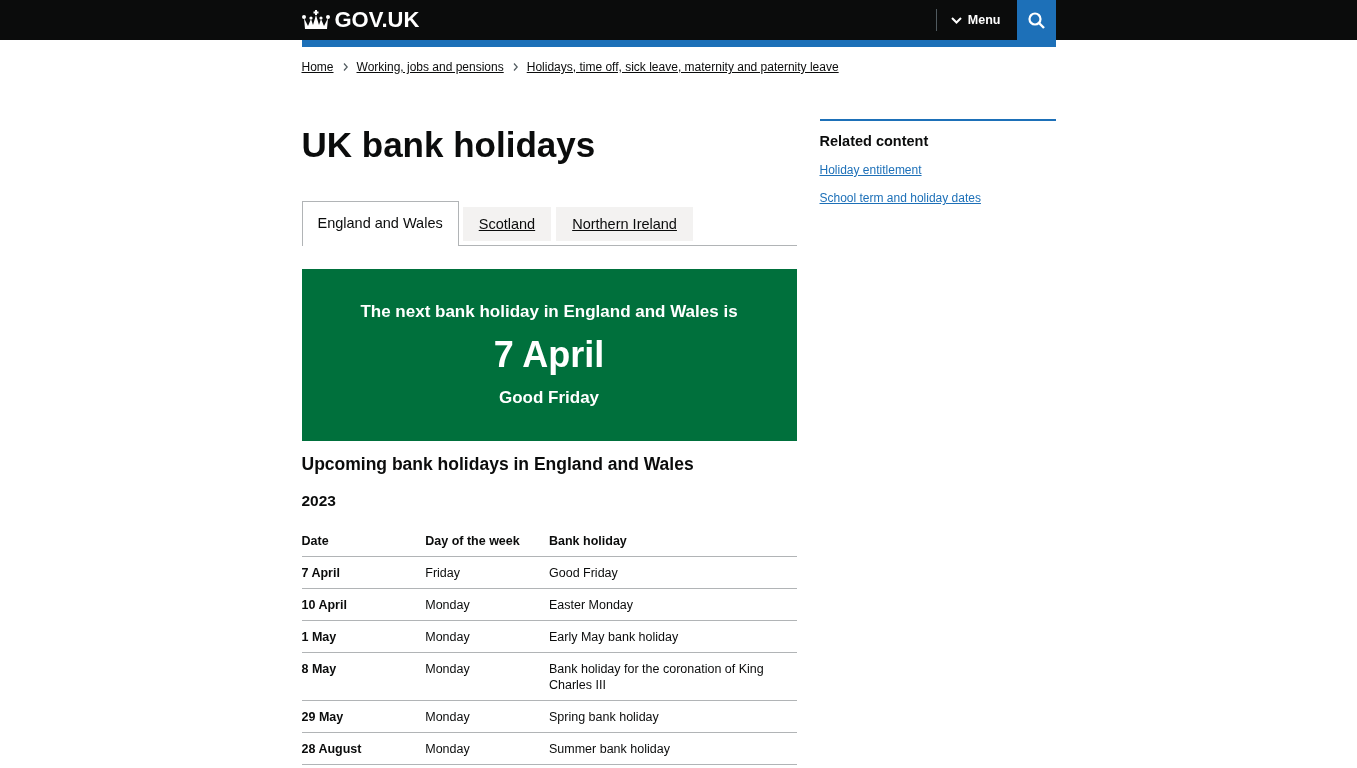 Image resolution: width=1357 pixels, height=768 pixels. What do you see at coordinates (673, 676) in the screenshot?
I see `table-cell: Bank holiday for the coronation of King Charles III` at bounding box center [673, 676].